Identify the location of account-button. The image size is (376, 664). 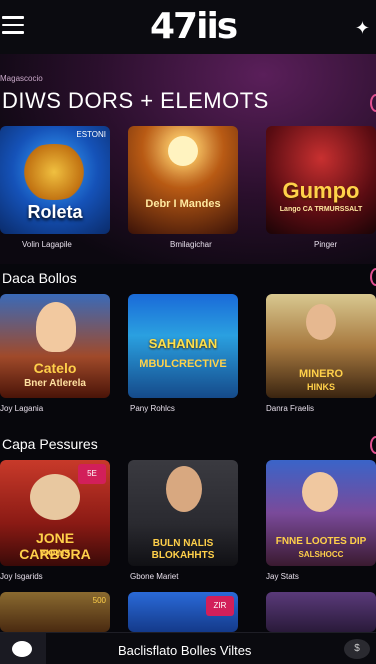
(23, 648).